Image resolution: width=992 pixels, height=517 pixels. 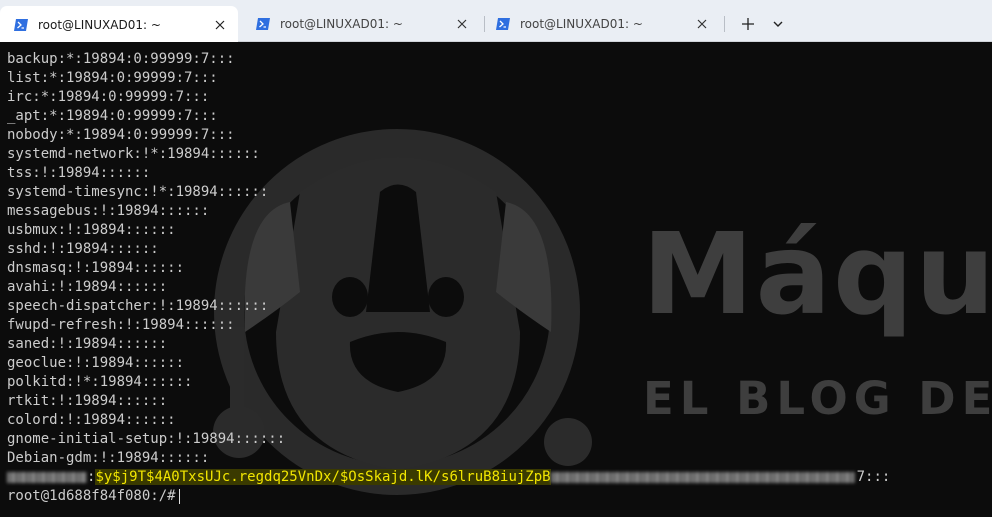 I want to click on output-line: irc:*:19894:0:99999:7:::, so click(x=108, y=97).